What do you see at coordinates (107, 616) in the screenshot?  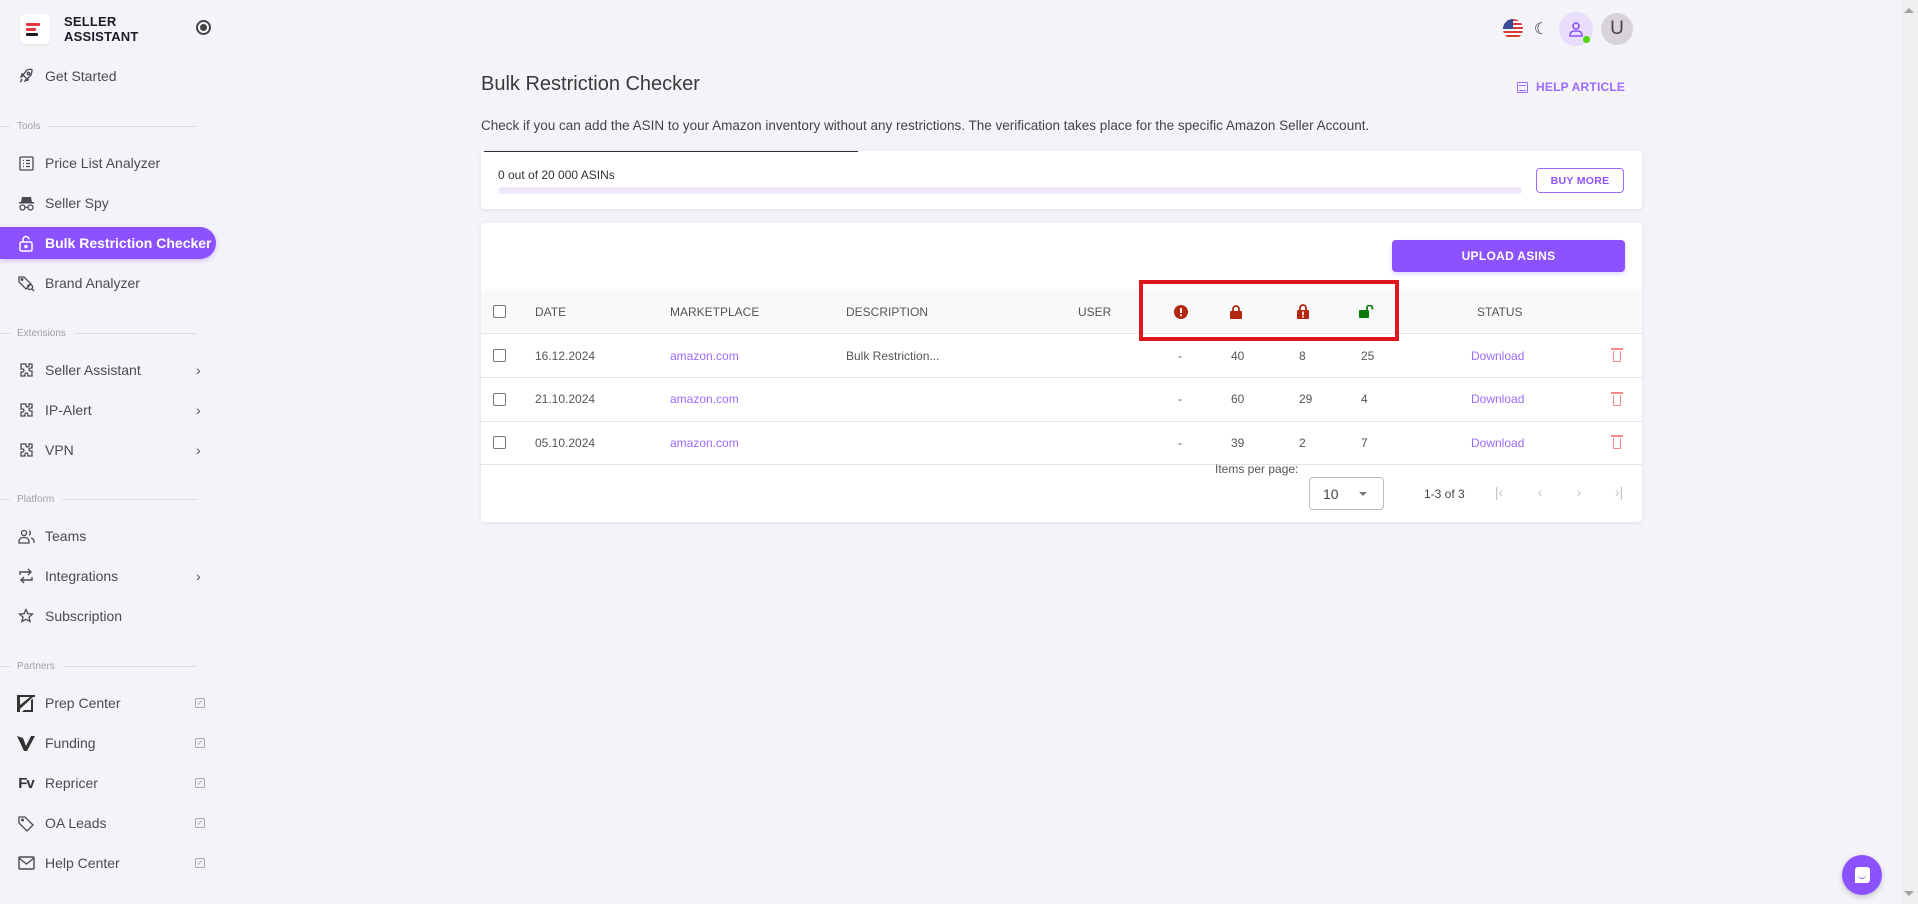 I see `sidebar-item-subscription: Subscription` at bounding box center [107, 616].